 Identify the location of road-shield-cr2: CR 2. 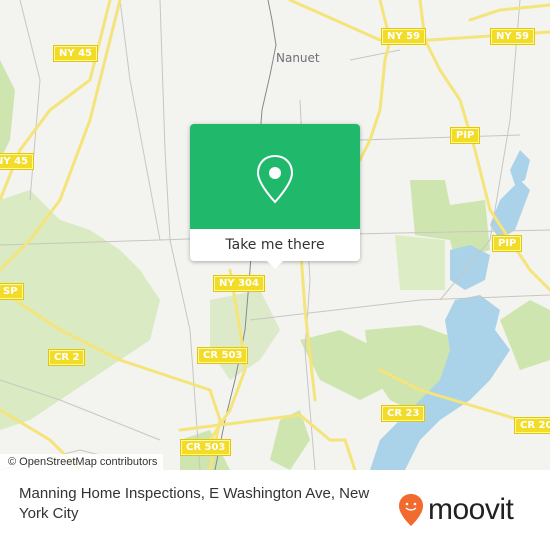
(66, 357).